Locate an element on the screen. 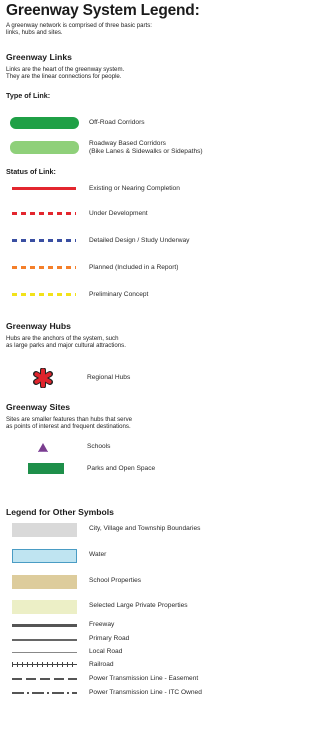  off-road-corridor-swatch is located at coordinates (44, 123).